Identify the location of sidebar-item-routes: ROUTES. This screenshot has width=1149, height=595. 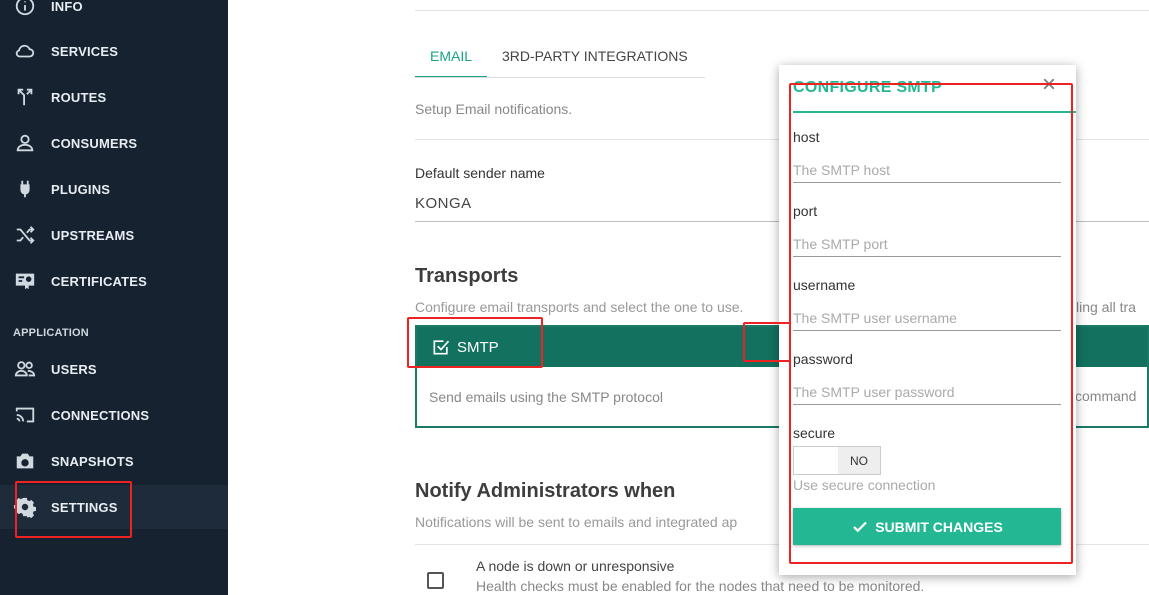
(114, 97).